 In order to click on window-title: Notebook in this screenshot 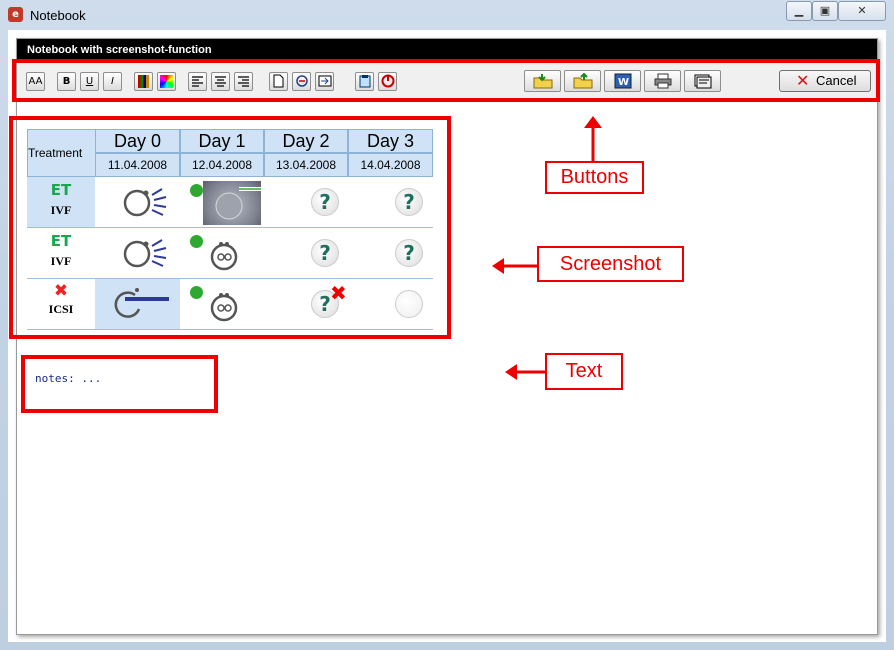, I will do `click(58, 15)`.